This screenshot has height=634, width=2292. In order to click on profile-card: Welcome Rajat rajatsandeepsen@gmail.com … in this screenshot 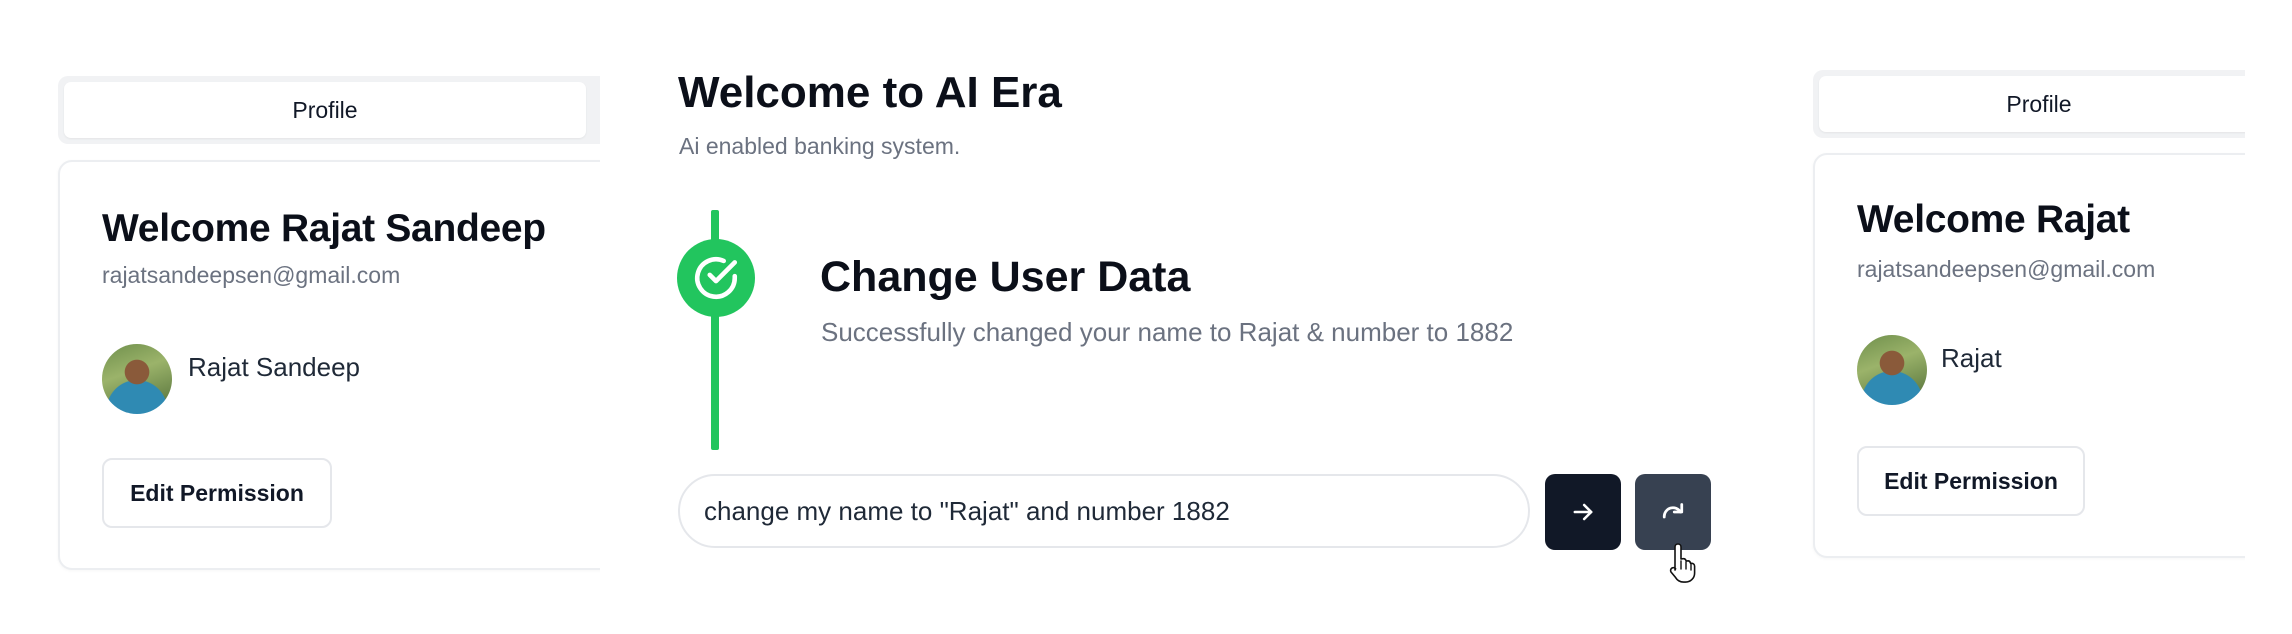, I will do `click(2029, 355)`.